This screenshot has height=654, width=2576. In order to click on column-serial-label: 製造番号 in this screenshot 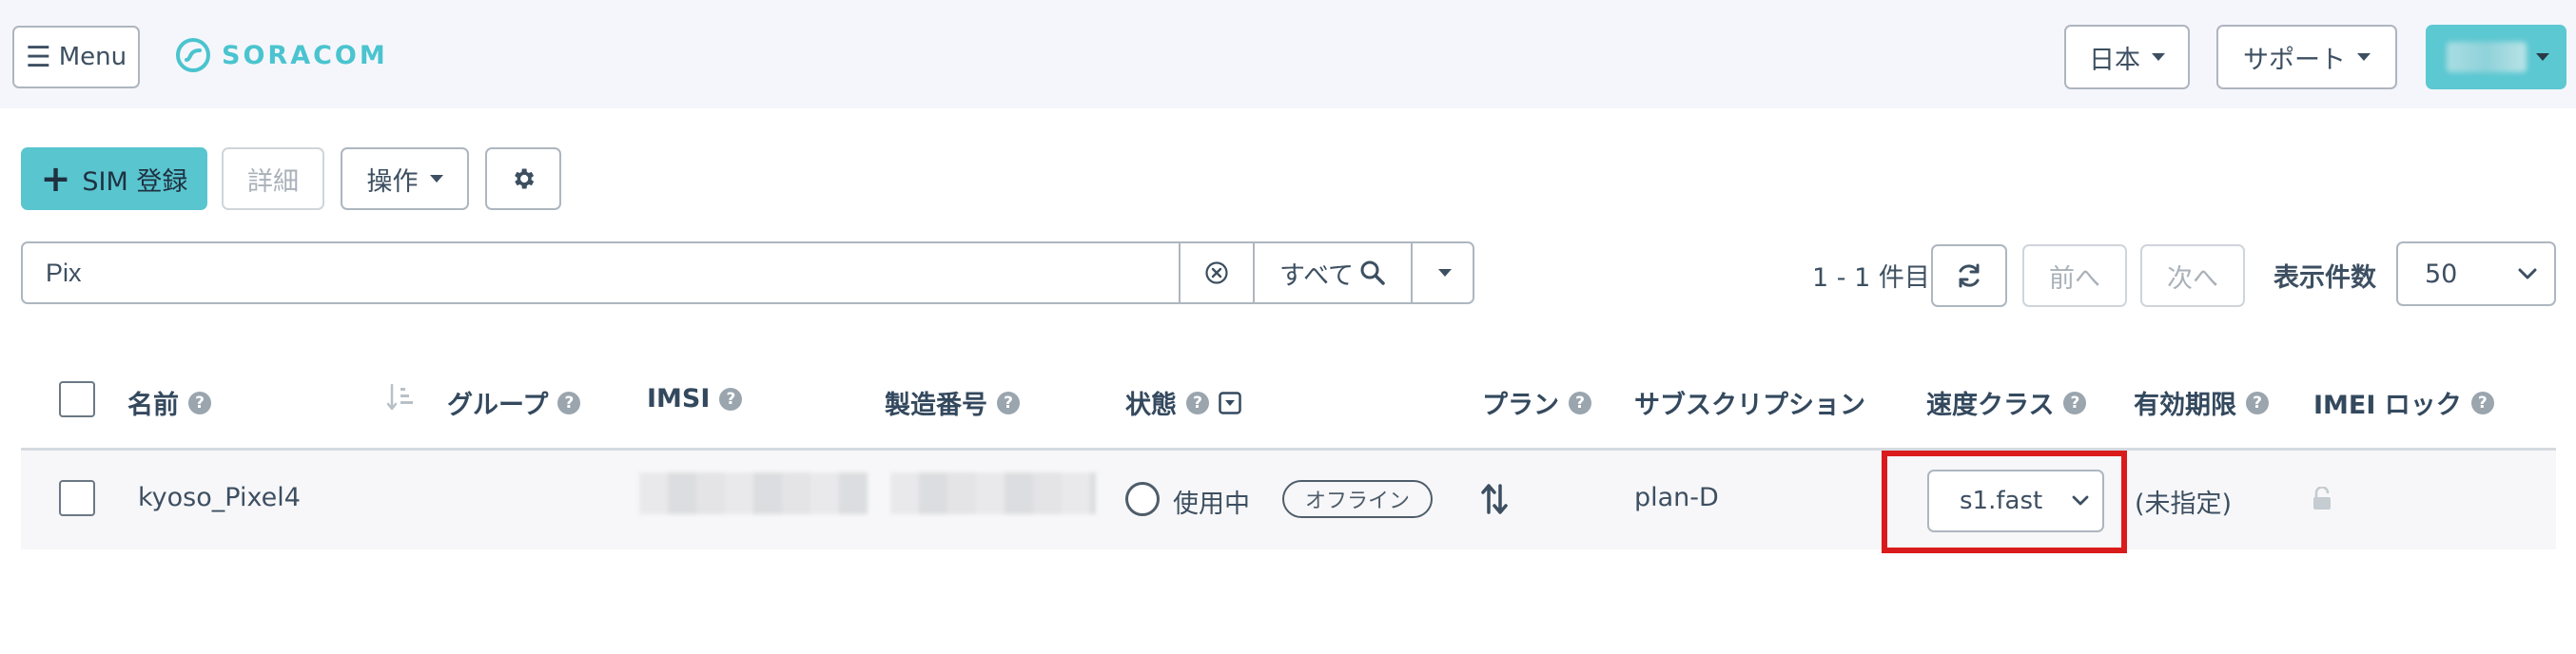, I will do `click(936, 405)`.